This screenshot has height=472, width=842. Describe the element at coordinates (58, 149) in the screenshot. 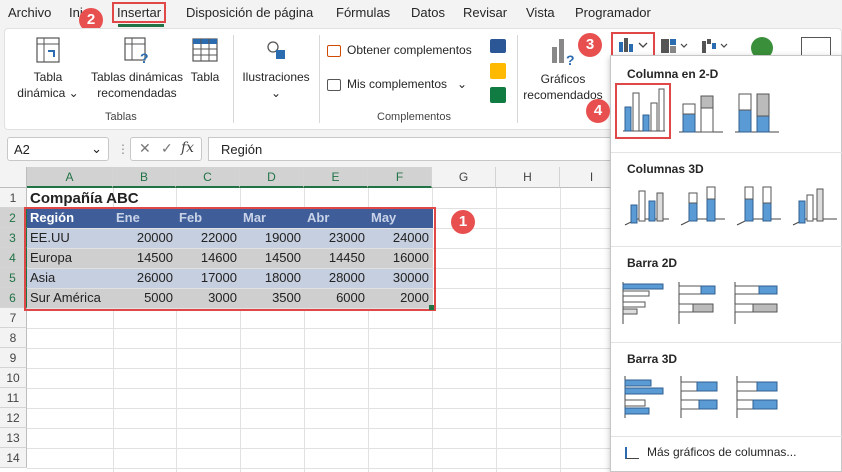

I see `name-box: A2 ⌄` at that location.